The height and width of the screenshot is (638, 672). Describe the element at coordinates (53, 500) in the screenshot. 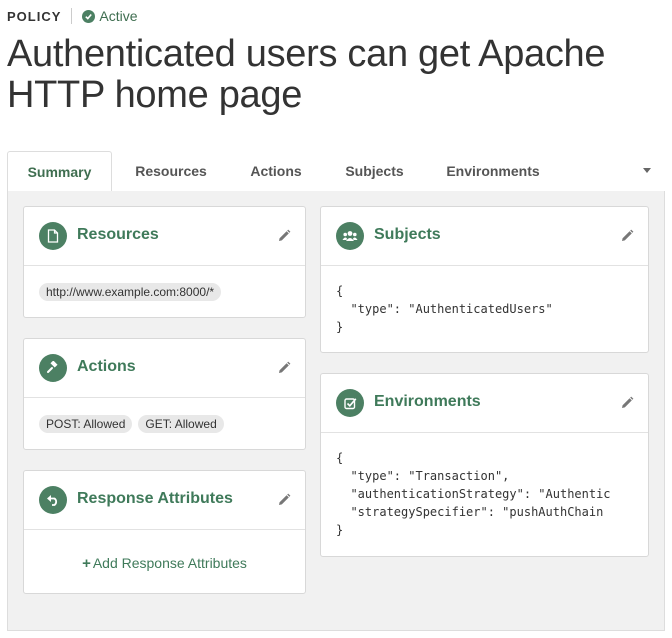

I see `undo-icon` at that location.